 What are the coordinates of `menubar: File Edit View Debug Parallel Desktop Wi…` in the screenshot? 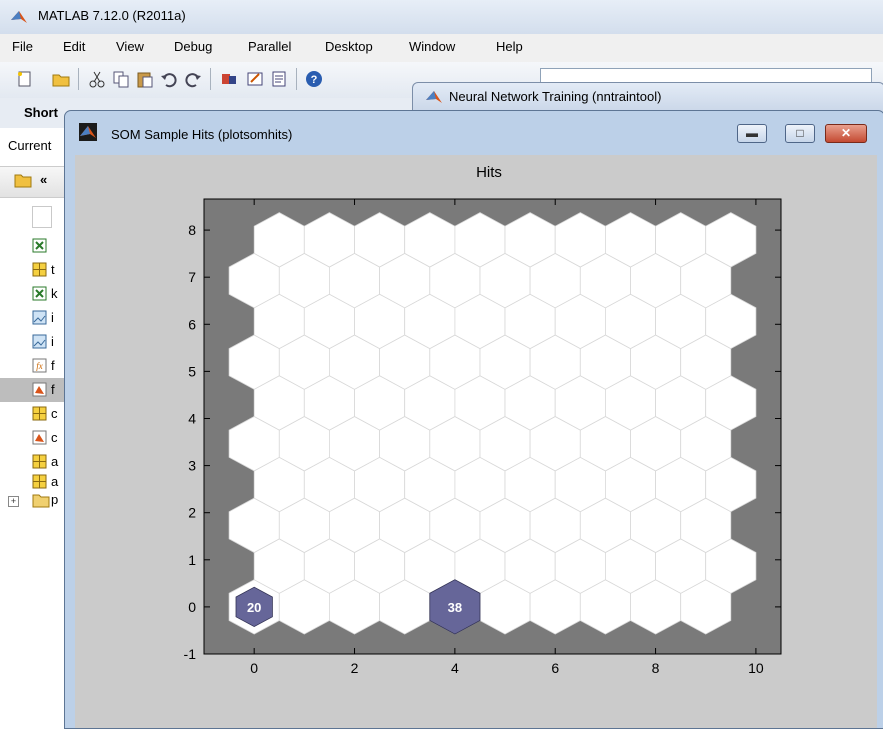 It's located at (441, 48).